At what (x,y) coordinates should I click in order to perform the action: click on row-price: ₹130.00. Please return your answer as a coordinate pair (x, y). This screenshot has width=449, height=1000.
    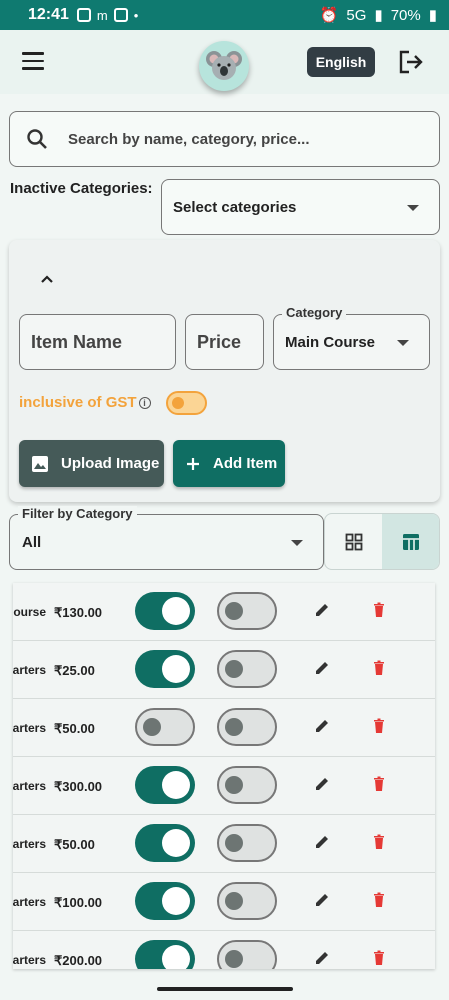
    Looking at the image, I should click on (78, 612).